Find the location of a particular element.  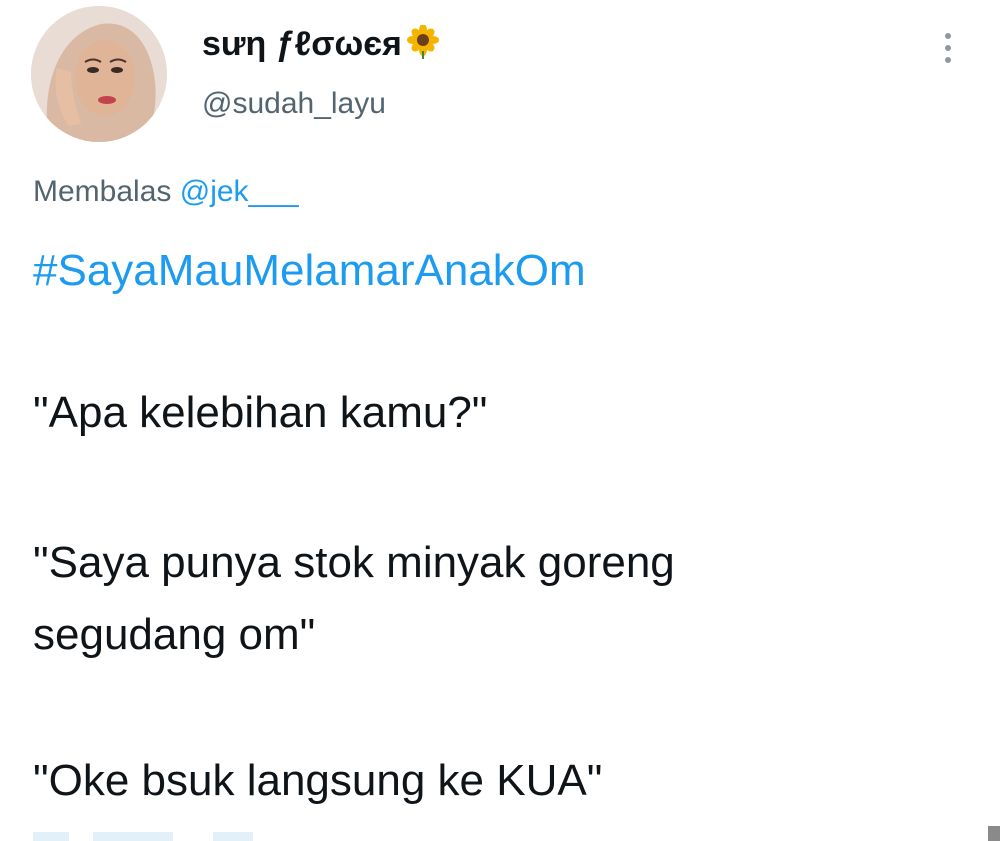

author-handle: @sudah_layu is located at coordinates (294, 104).